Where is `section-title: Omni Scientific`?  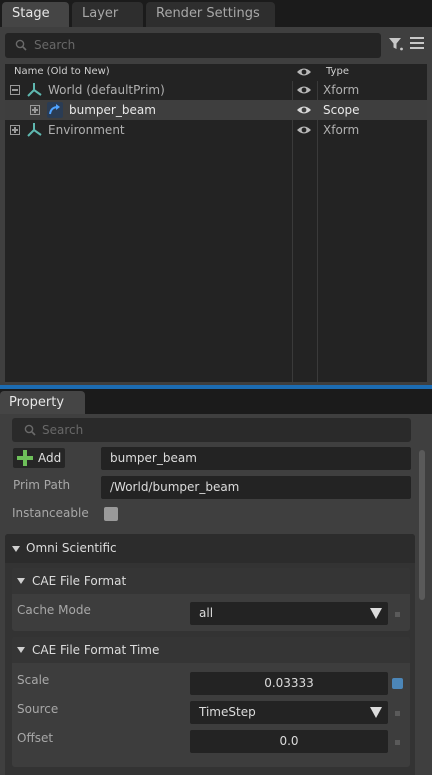
section-title: Omni Scientific is located at coordinates (71, 548).